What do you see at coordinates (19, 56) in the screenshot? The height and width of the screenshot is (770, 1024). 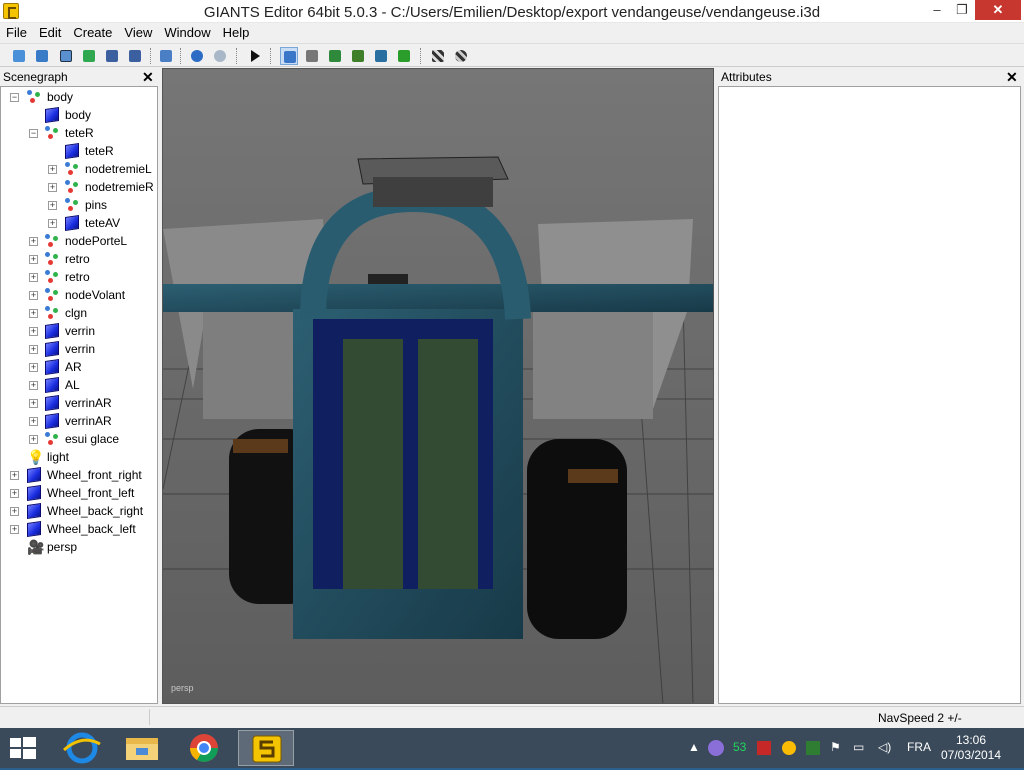 I see `new-file-icon` at bounding box center [19, 56].